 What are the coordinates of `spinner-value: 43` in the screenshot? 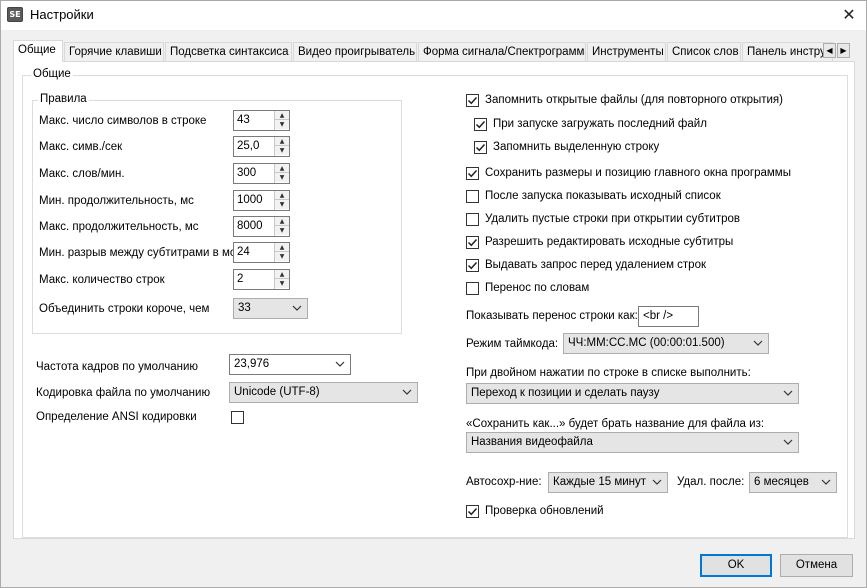 It's located at (243, 120).